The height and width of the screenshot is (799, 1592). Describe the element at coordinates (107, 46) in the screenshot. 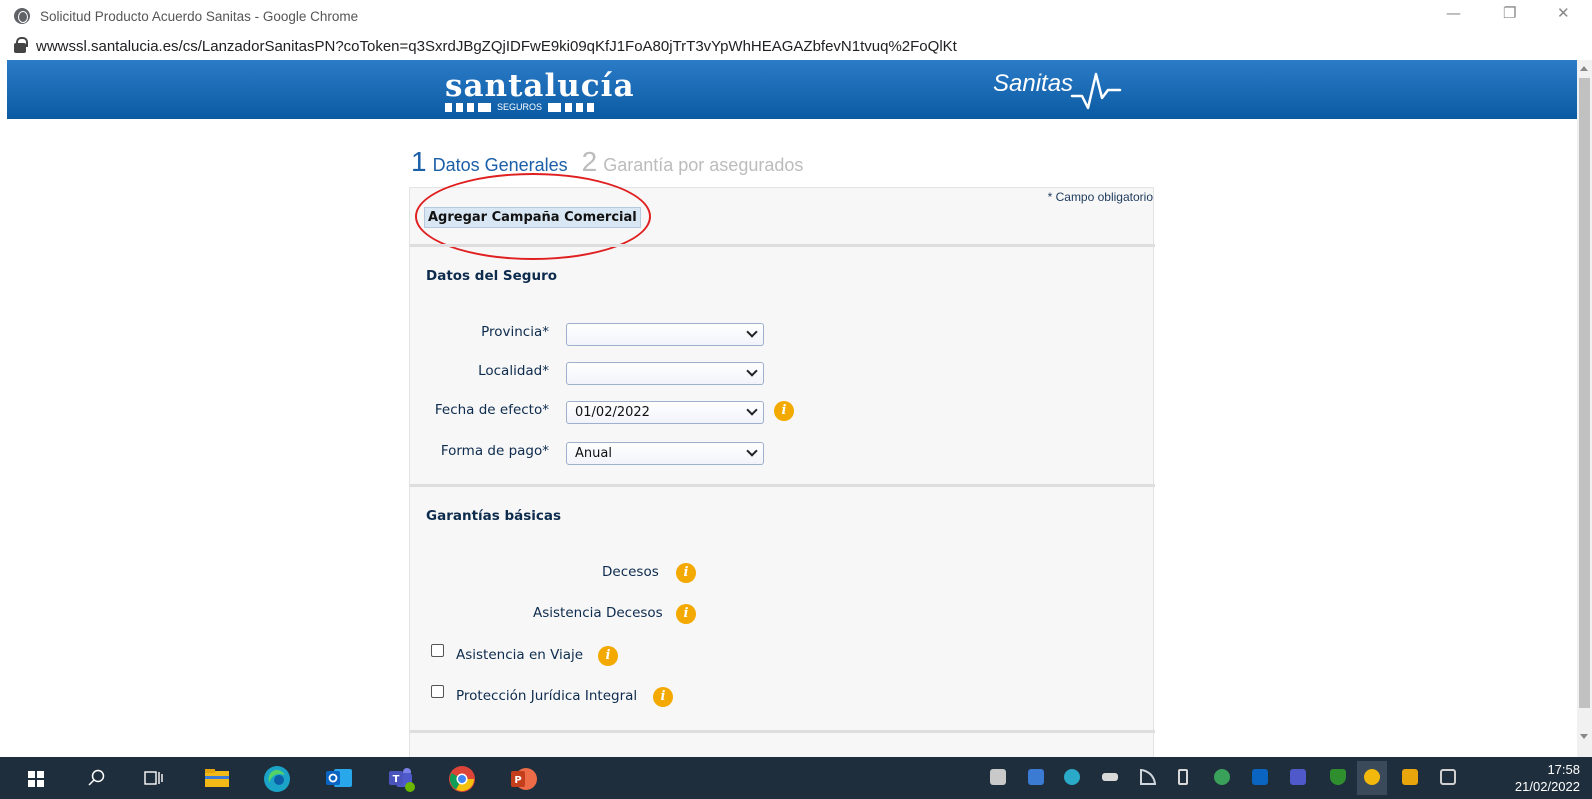

I see `url-host: wwwssl.santalucia.es` at that location.